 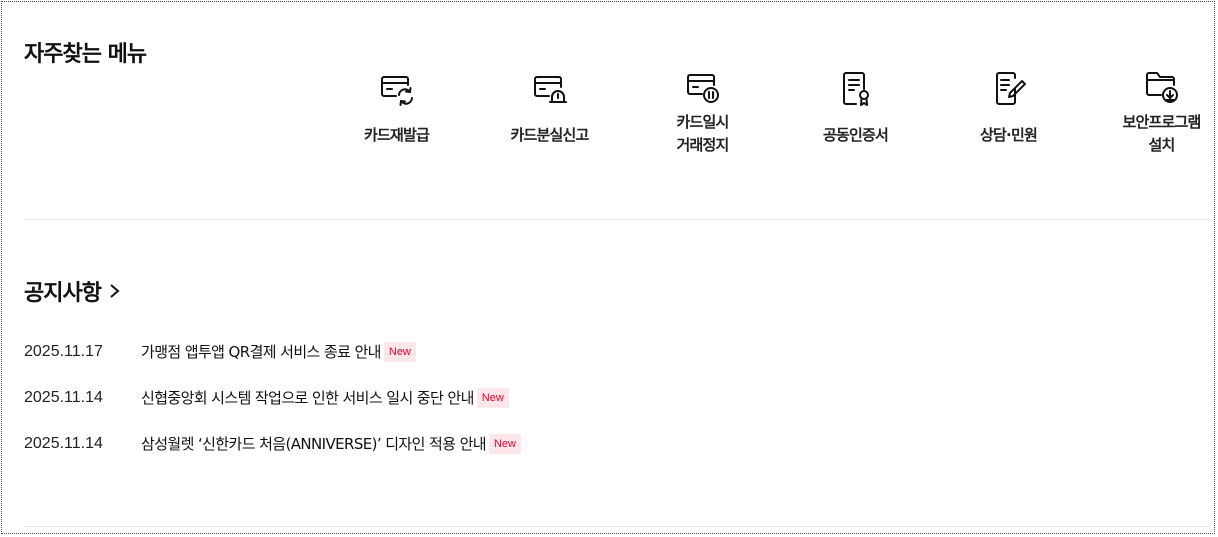 I want to click on bottom-divider, so click(x=617, y=526).